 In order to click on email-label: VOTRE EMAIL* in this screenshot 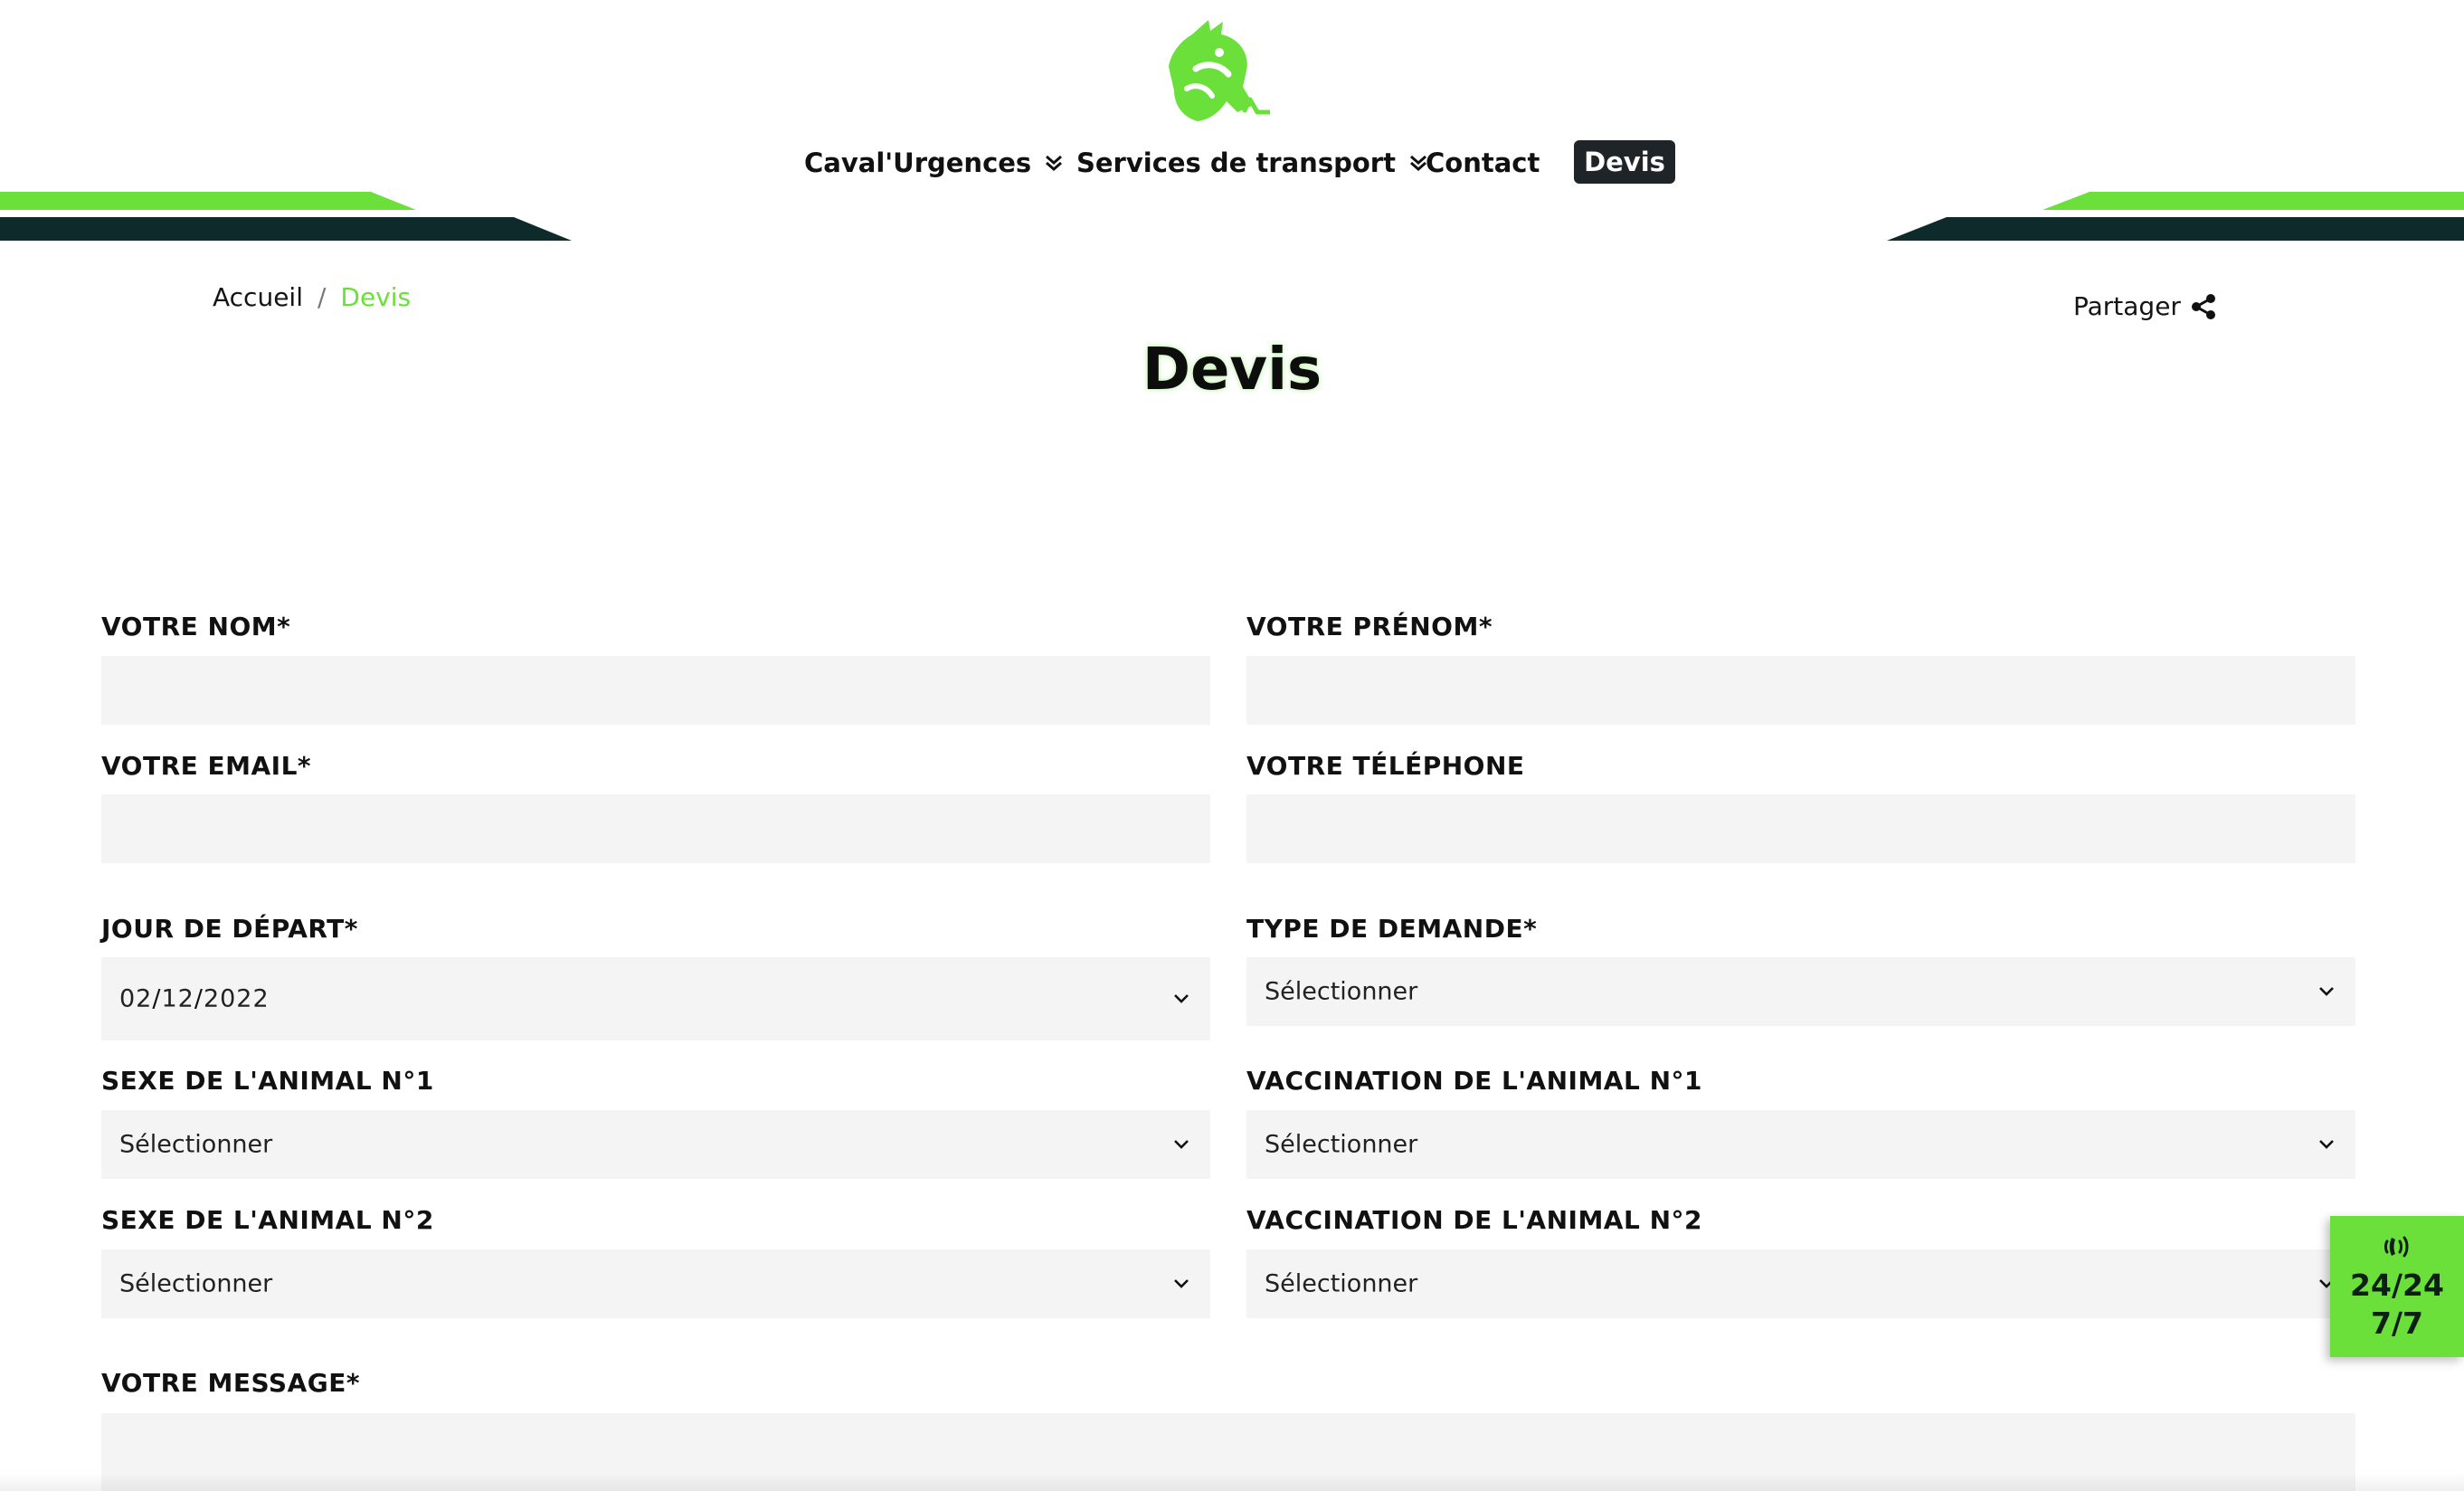, I will do `click(207, 766)`.